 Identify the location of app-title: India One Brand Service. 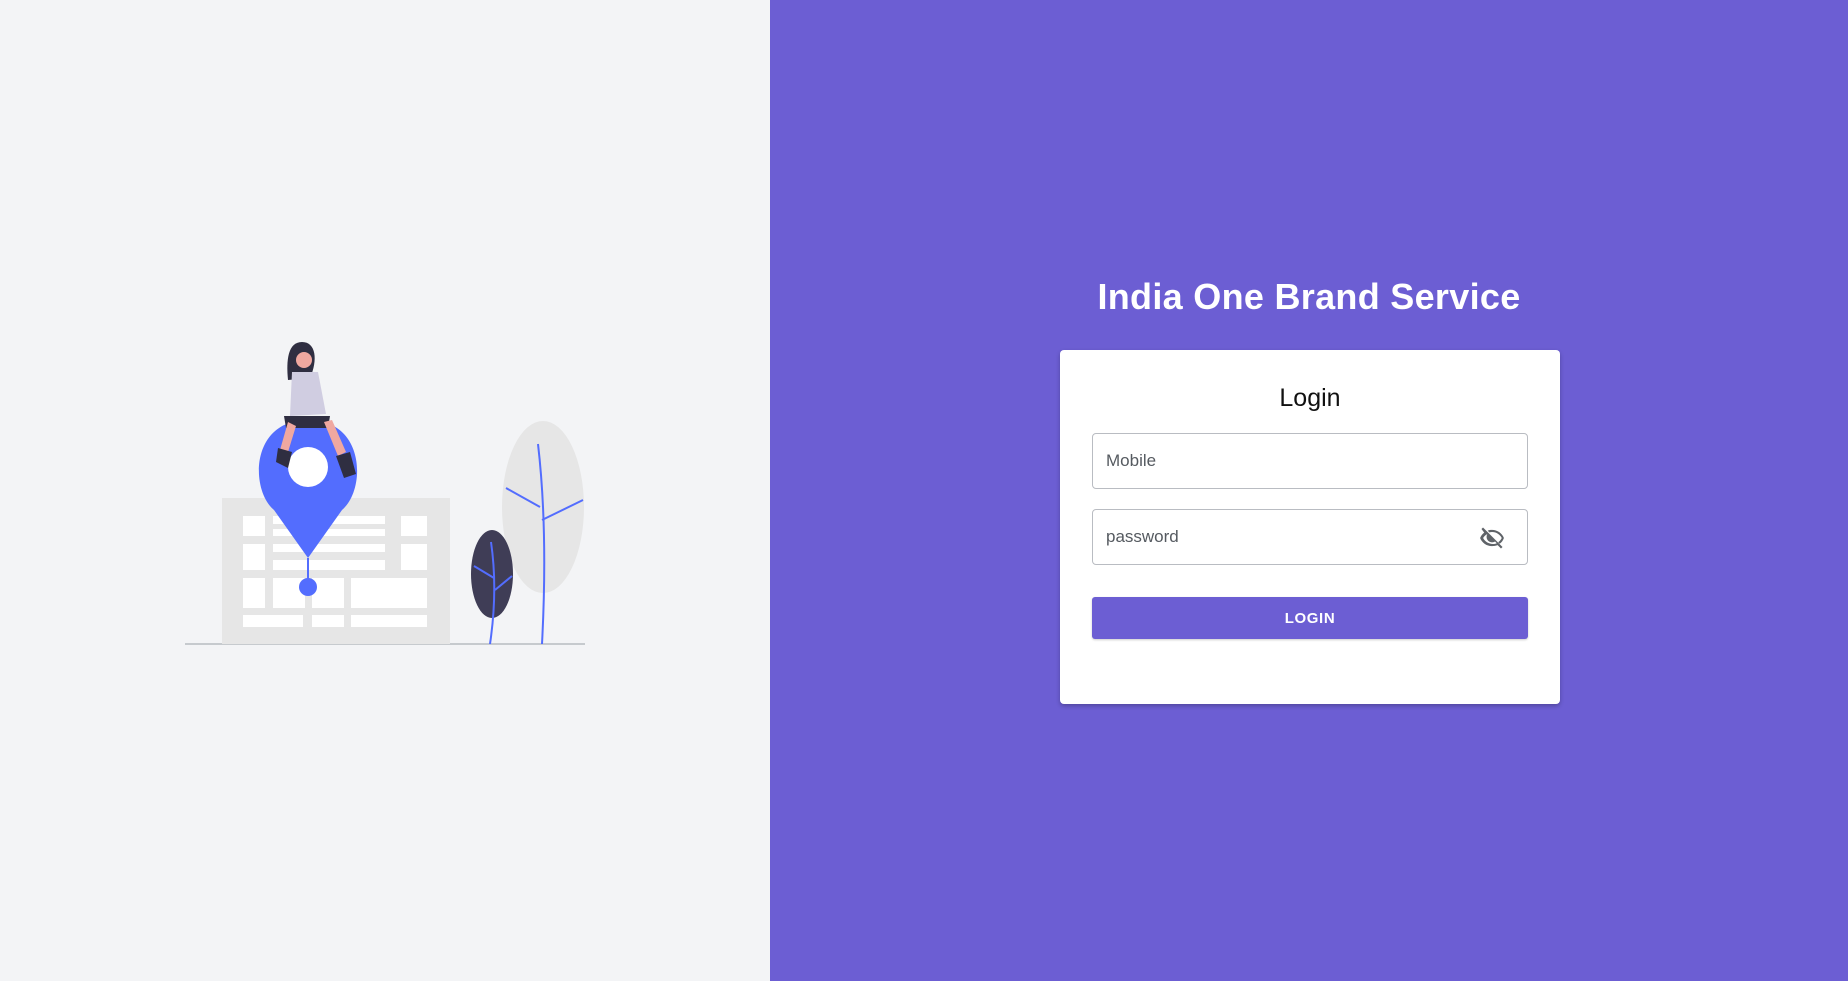
(1309, 296).